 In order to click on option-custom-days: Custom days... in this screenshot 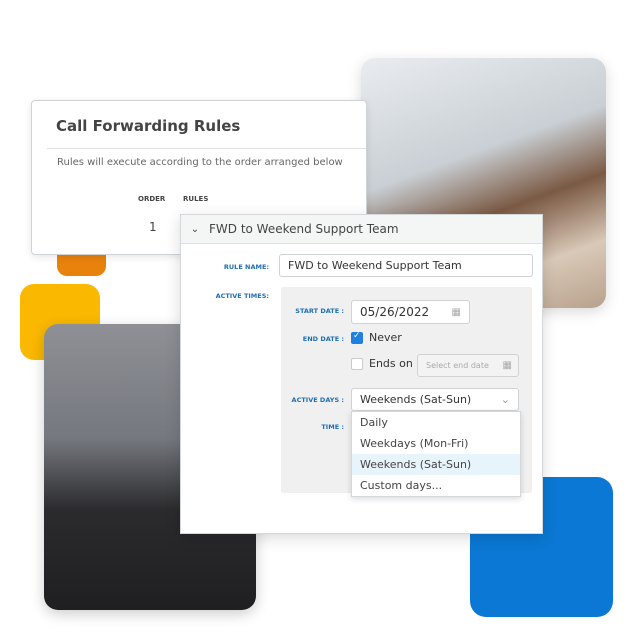, I will do `click(436, 485)`.